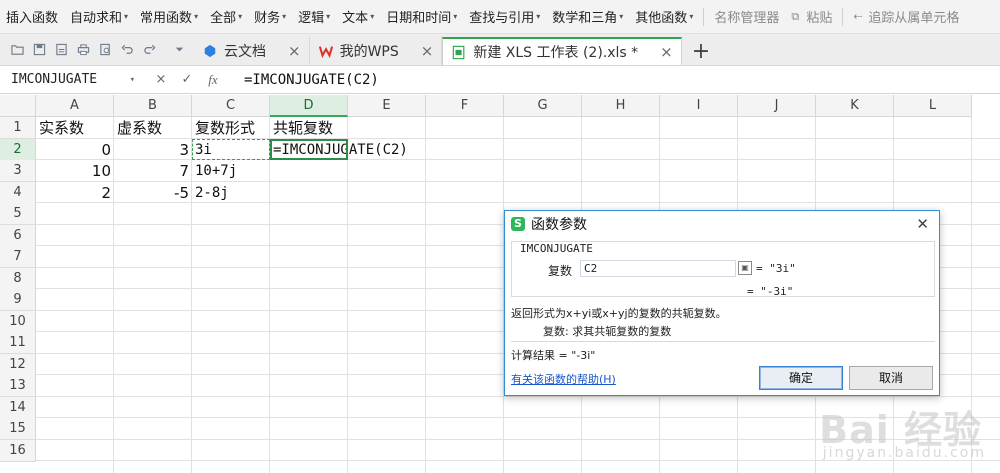  Describe the element at coordinates (99, 16) in the screenshot. I see `ribbon-item-1: 自动求和 ▾` at that location.